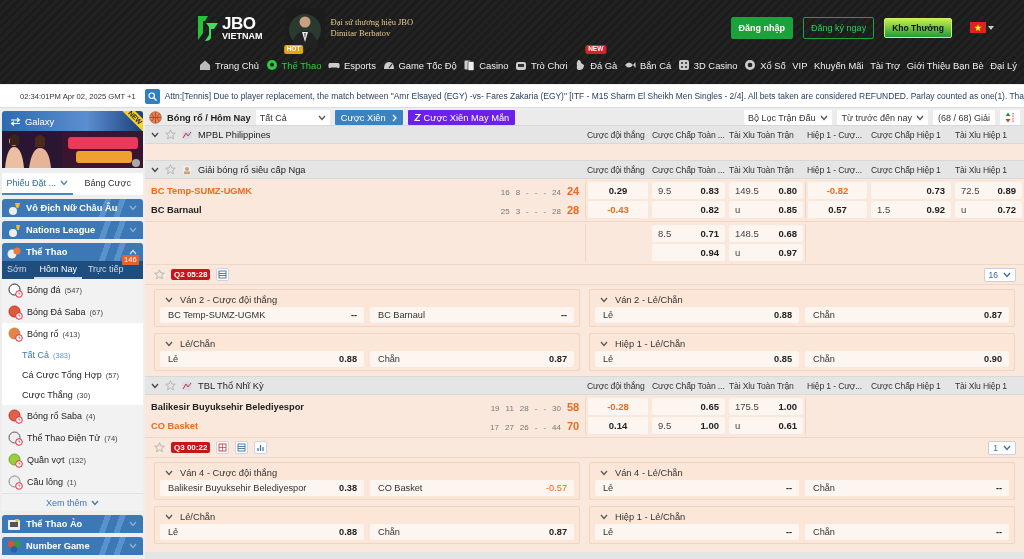  What do you see at coordinates (837, 209) in the screenshot?
I see `odds-button: 0.57` at bounding box center [837, 209].